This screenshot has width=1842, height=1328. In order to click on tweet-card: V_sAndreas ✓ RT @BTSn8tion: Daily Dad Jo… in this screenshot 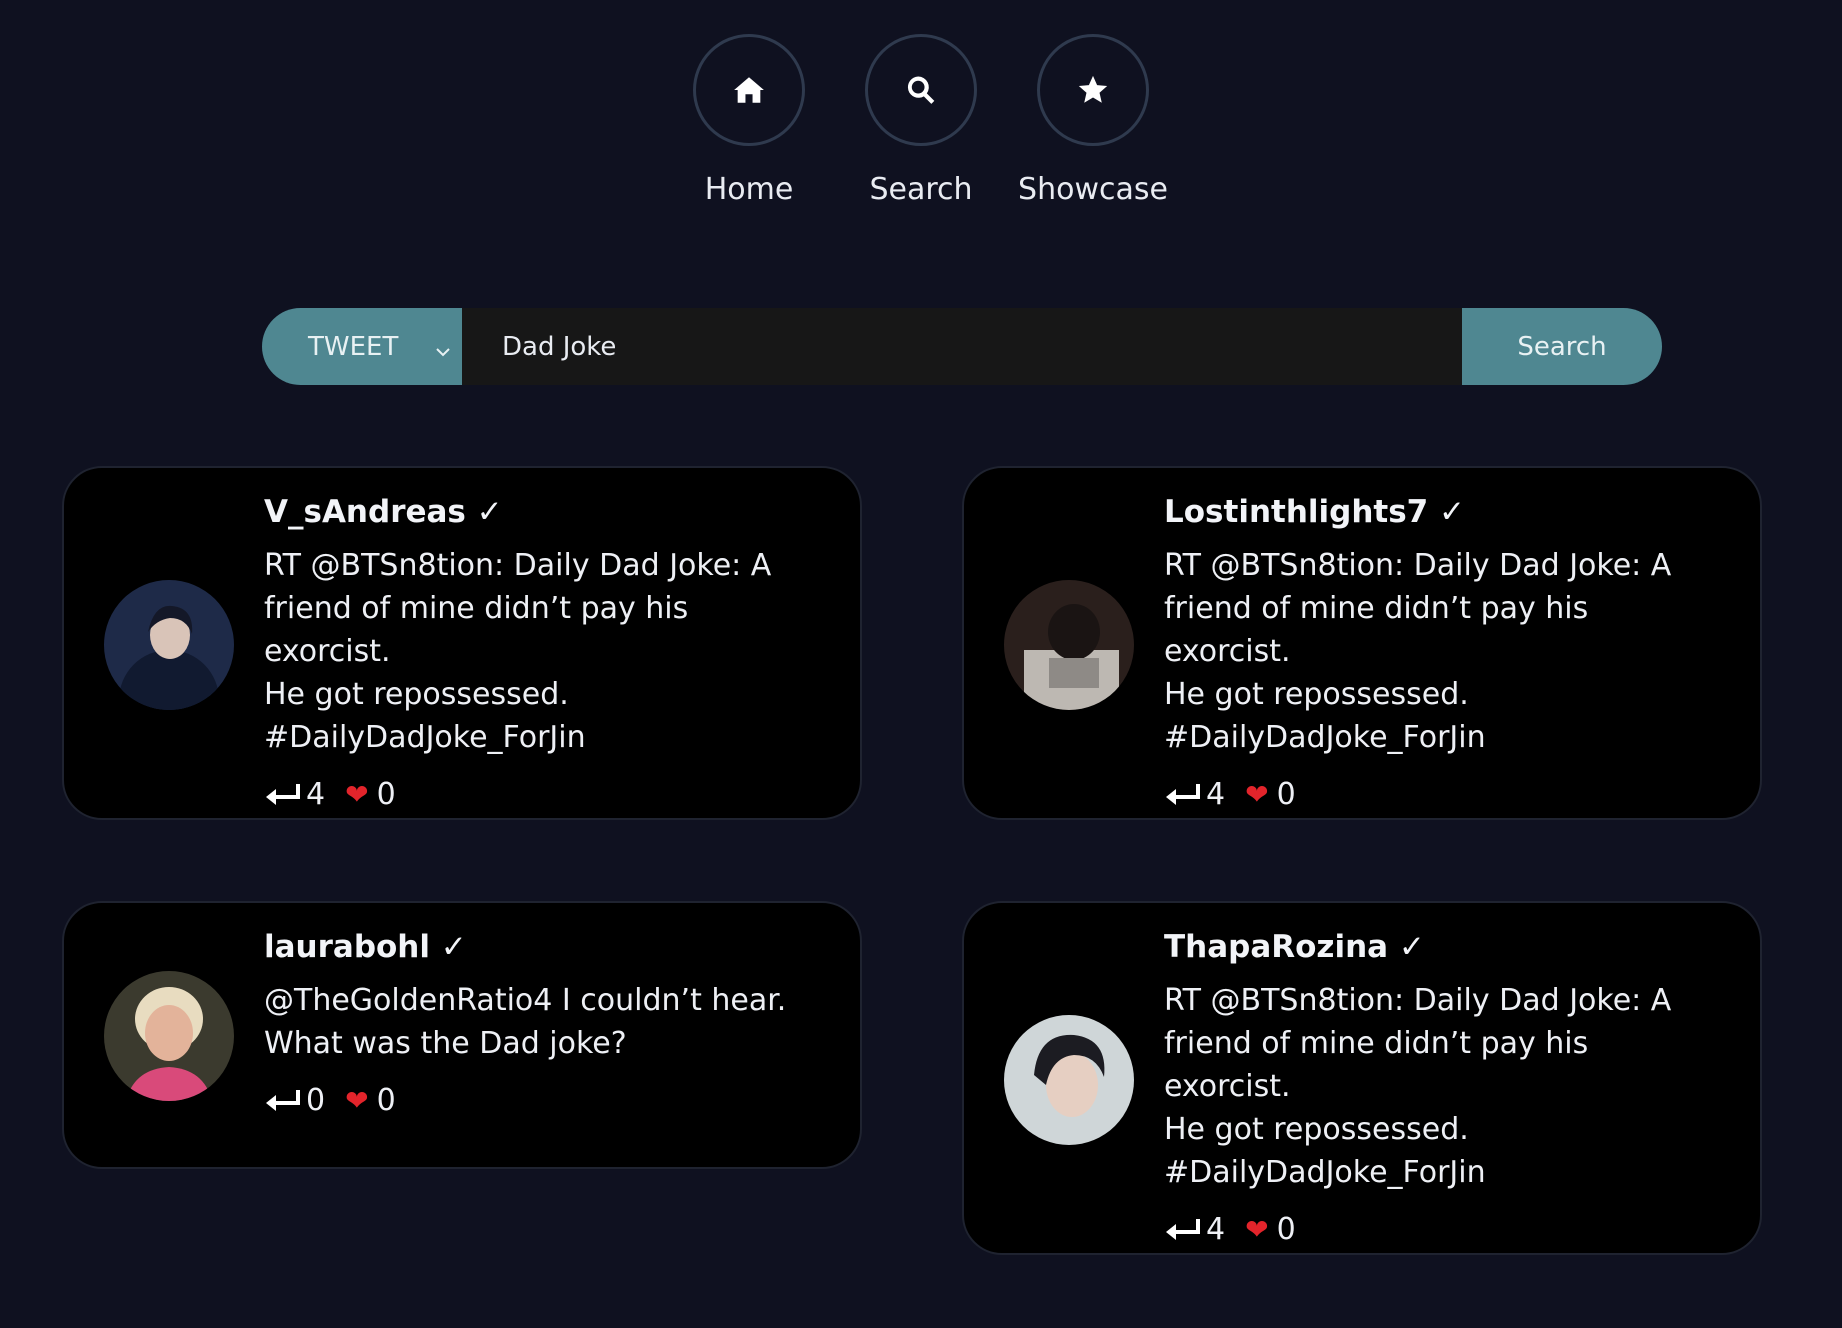, I will do `click(462, 643)`.